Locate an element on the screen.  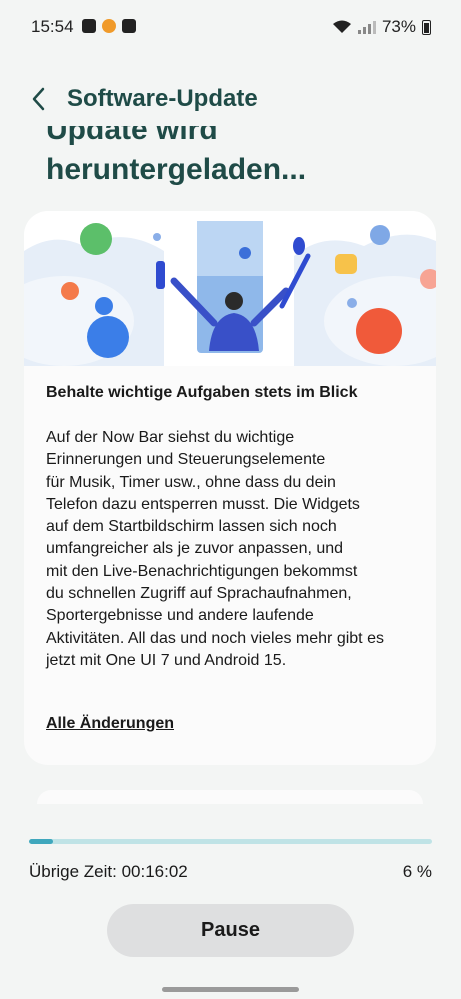
all-changes-link: Alle Änderungen is located at coordinates (110, 724).